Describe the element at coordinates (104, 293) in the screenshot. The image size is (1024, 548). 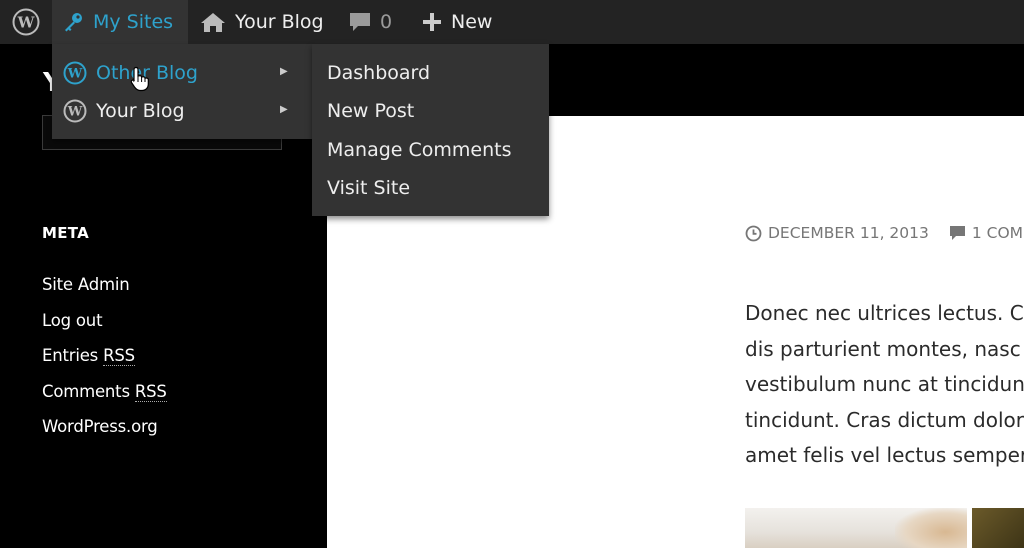
I see `site-admin-link: Site Admin` at that location.